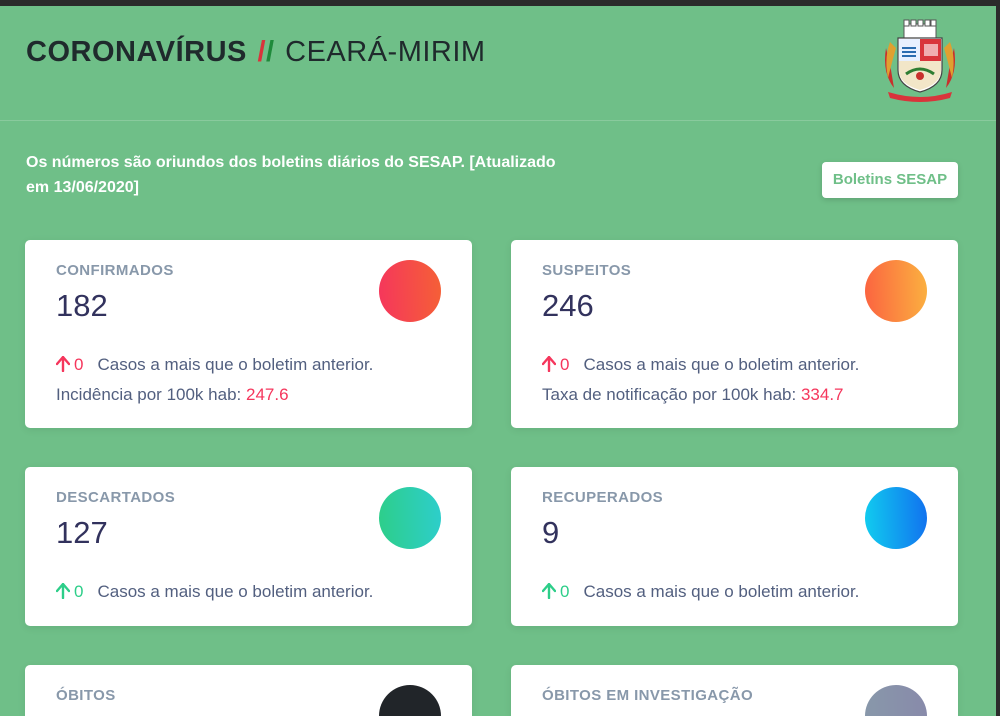 Image resolution: width=1000 pixels, height=716 pixels. Describe the element at coordinates (82, 305) in the screenshot. I see `card-value: 182` at that location.